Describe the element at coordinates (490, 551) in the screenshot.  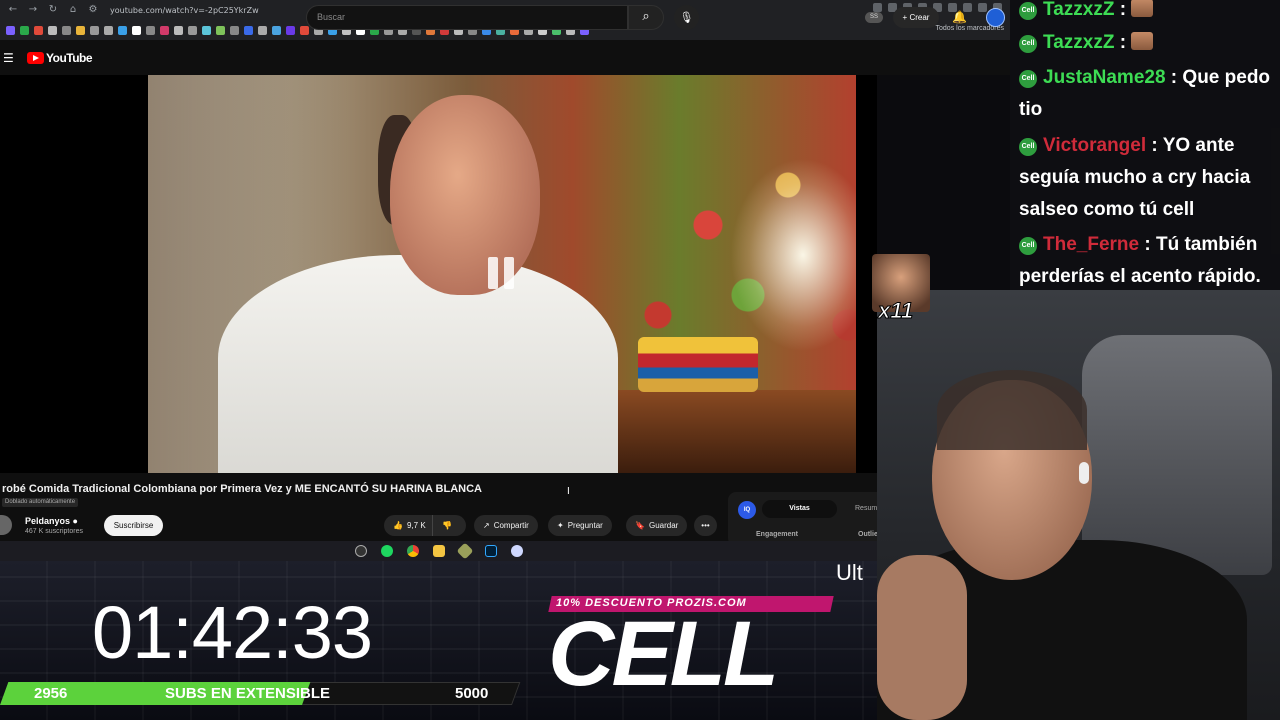
I see `photoshop-icon` at that location.